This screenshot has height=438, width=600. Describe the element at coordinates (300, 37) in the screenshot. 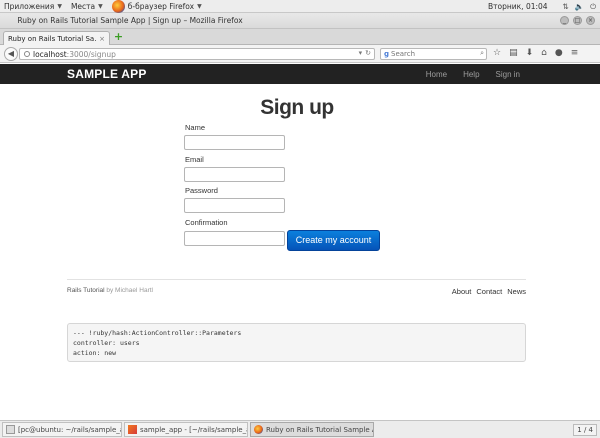

I see `tab-strip: Ruby on Rails Tutorial Sa... × +` at that location.